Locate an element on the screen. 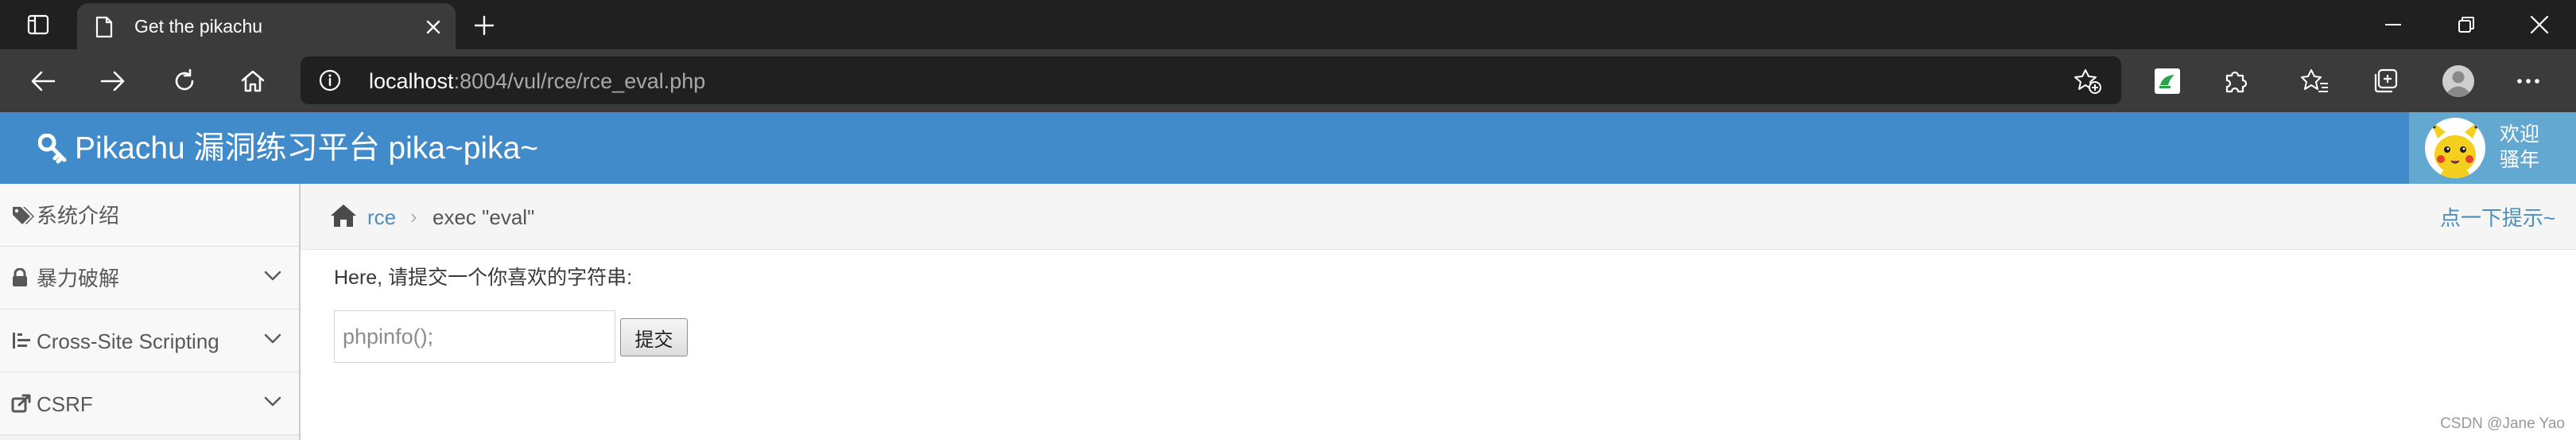 The image size is (2576, 440). site-title: Pikachu 漏洞练习平台 pika~pika~ is located at coordinates (307, 148).